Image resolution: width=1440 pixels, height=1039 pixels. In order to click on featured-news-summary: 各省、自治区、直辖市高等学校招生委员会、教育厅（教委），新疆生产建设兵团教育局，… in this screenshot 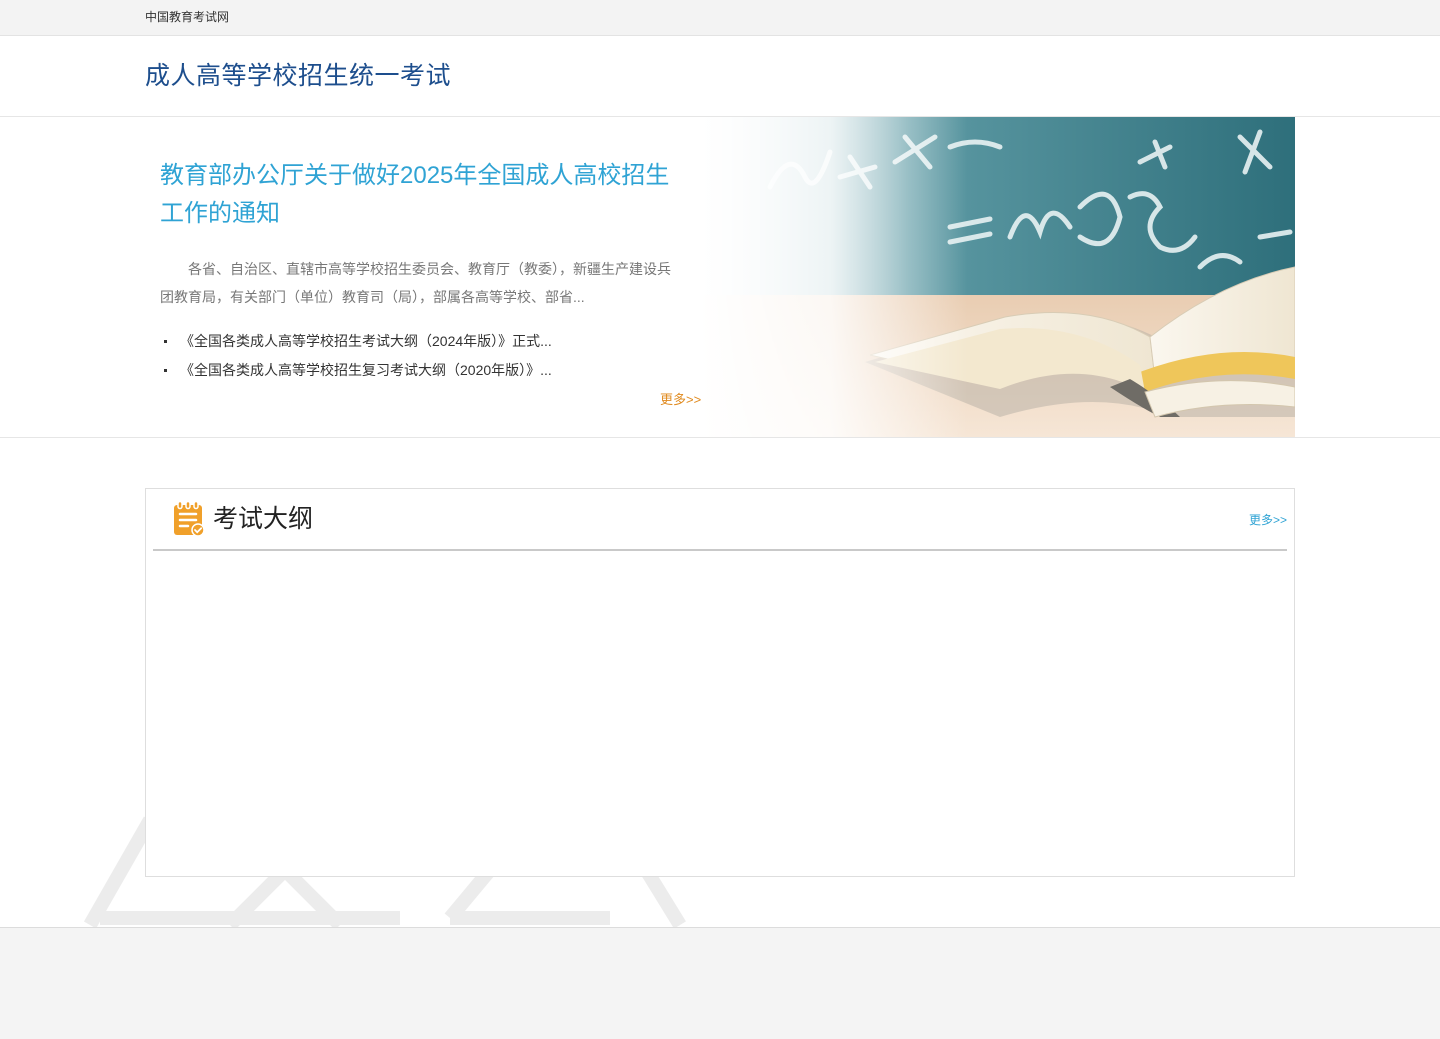, I will do `click(415, 283)`.